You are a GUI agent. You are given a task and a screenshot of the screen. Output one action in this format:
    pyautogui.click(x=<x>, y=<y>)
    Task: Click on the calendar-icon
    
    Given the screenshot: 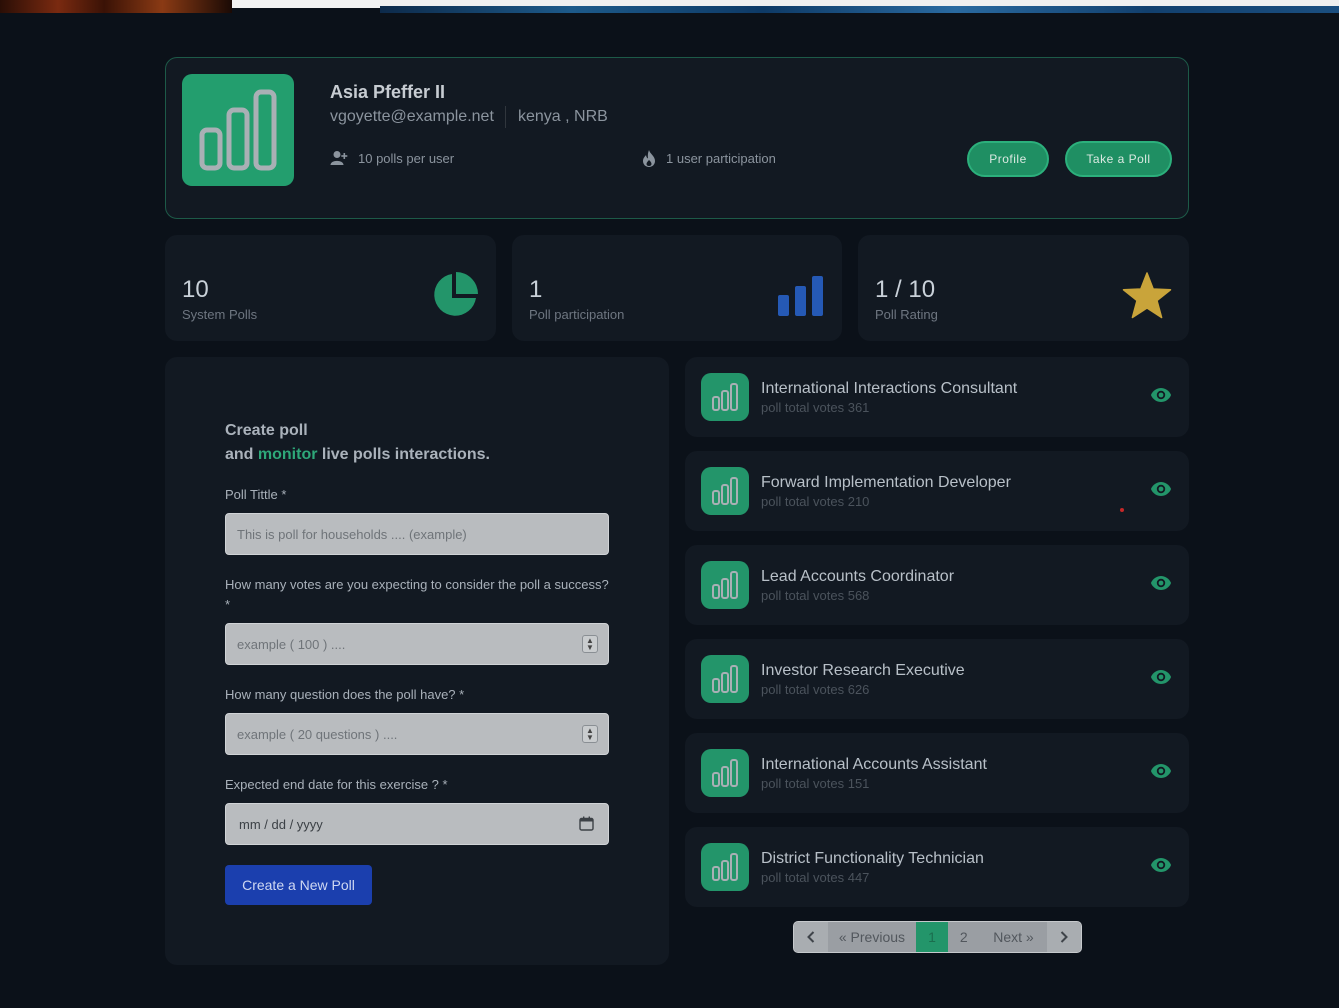 What is the action you would take?
    pyautogui.click(x=586, y=825)
    